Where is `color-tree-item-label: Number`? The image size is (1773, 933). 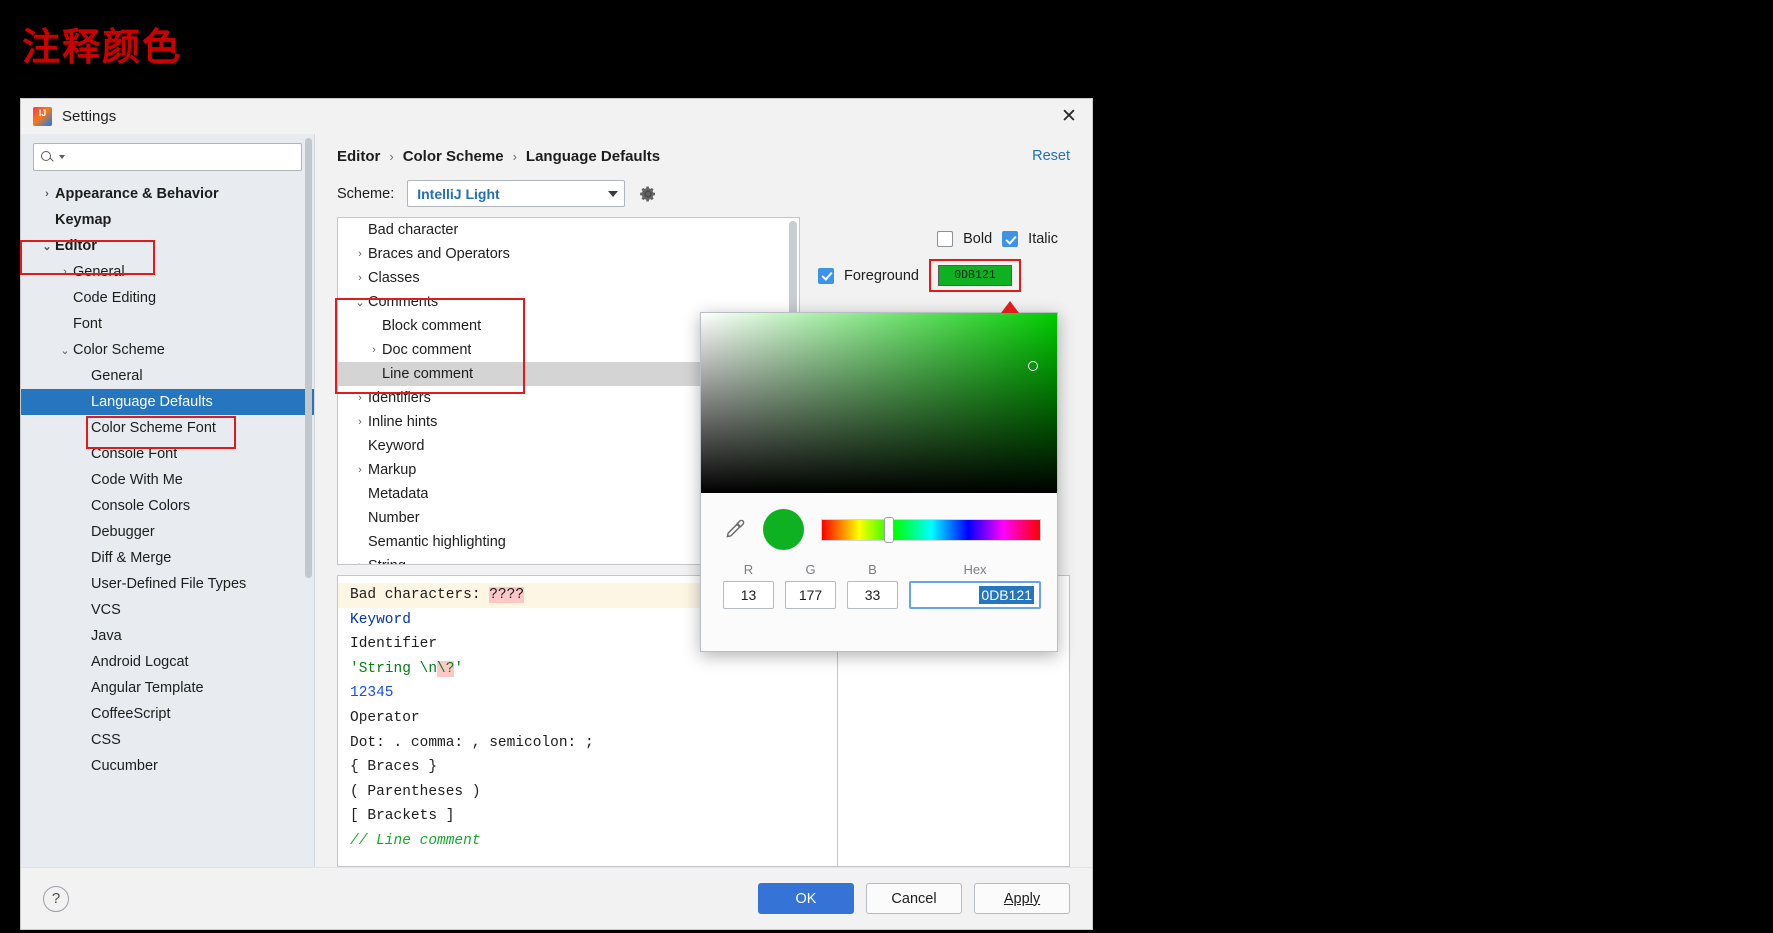
color-tree-item-label: Number is located at coordinates (394, 518).